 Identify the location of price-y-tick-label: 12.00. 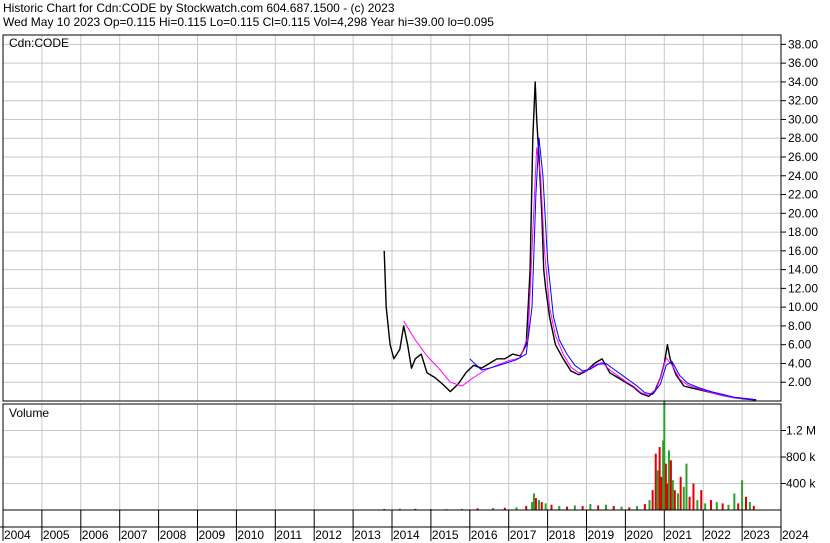
(803, 288).